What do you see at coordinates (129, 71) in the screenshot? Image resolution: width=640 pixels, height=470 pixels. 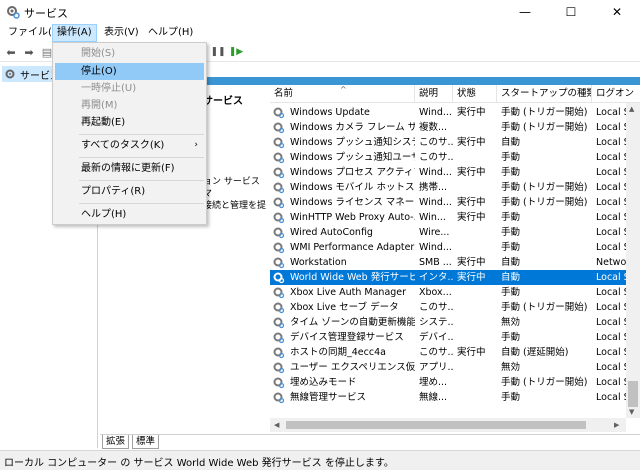 I see `menu-item-stop: 停止(O)` at bounding box center [129, 71].